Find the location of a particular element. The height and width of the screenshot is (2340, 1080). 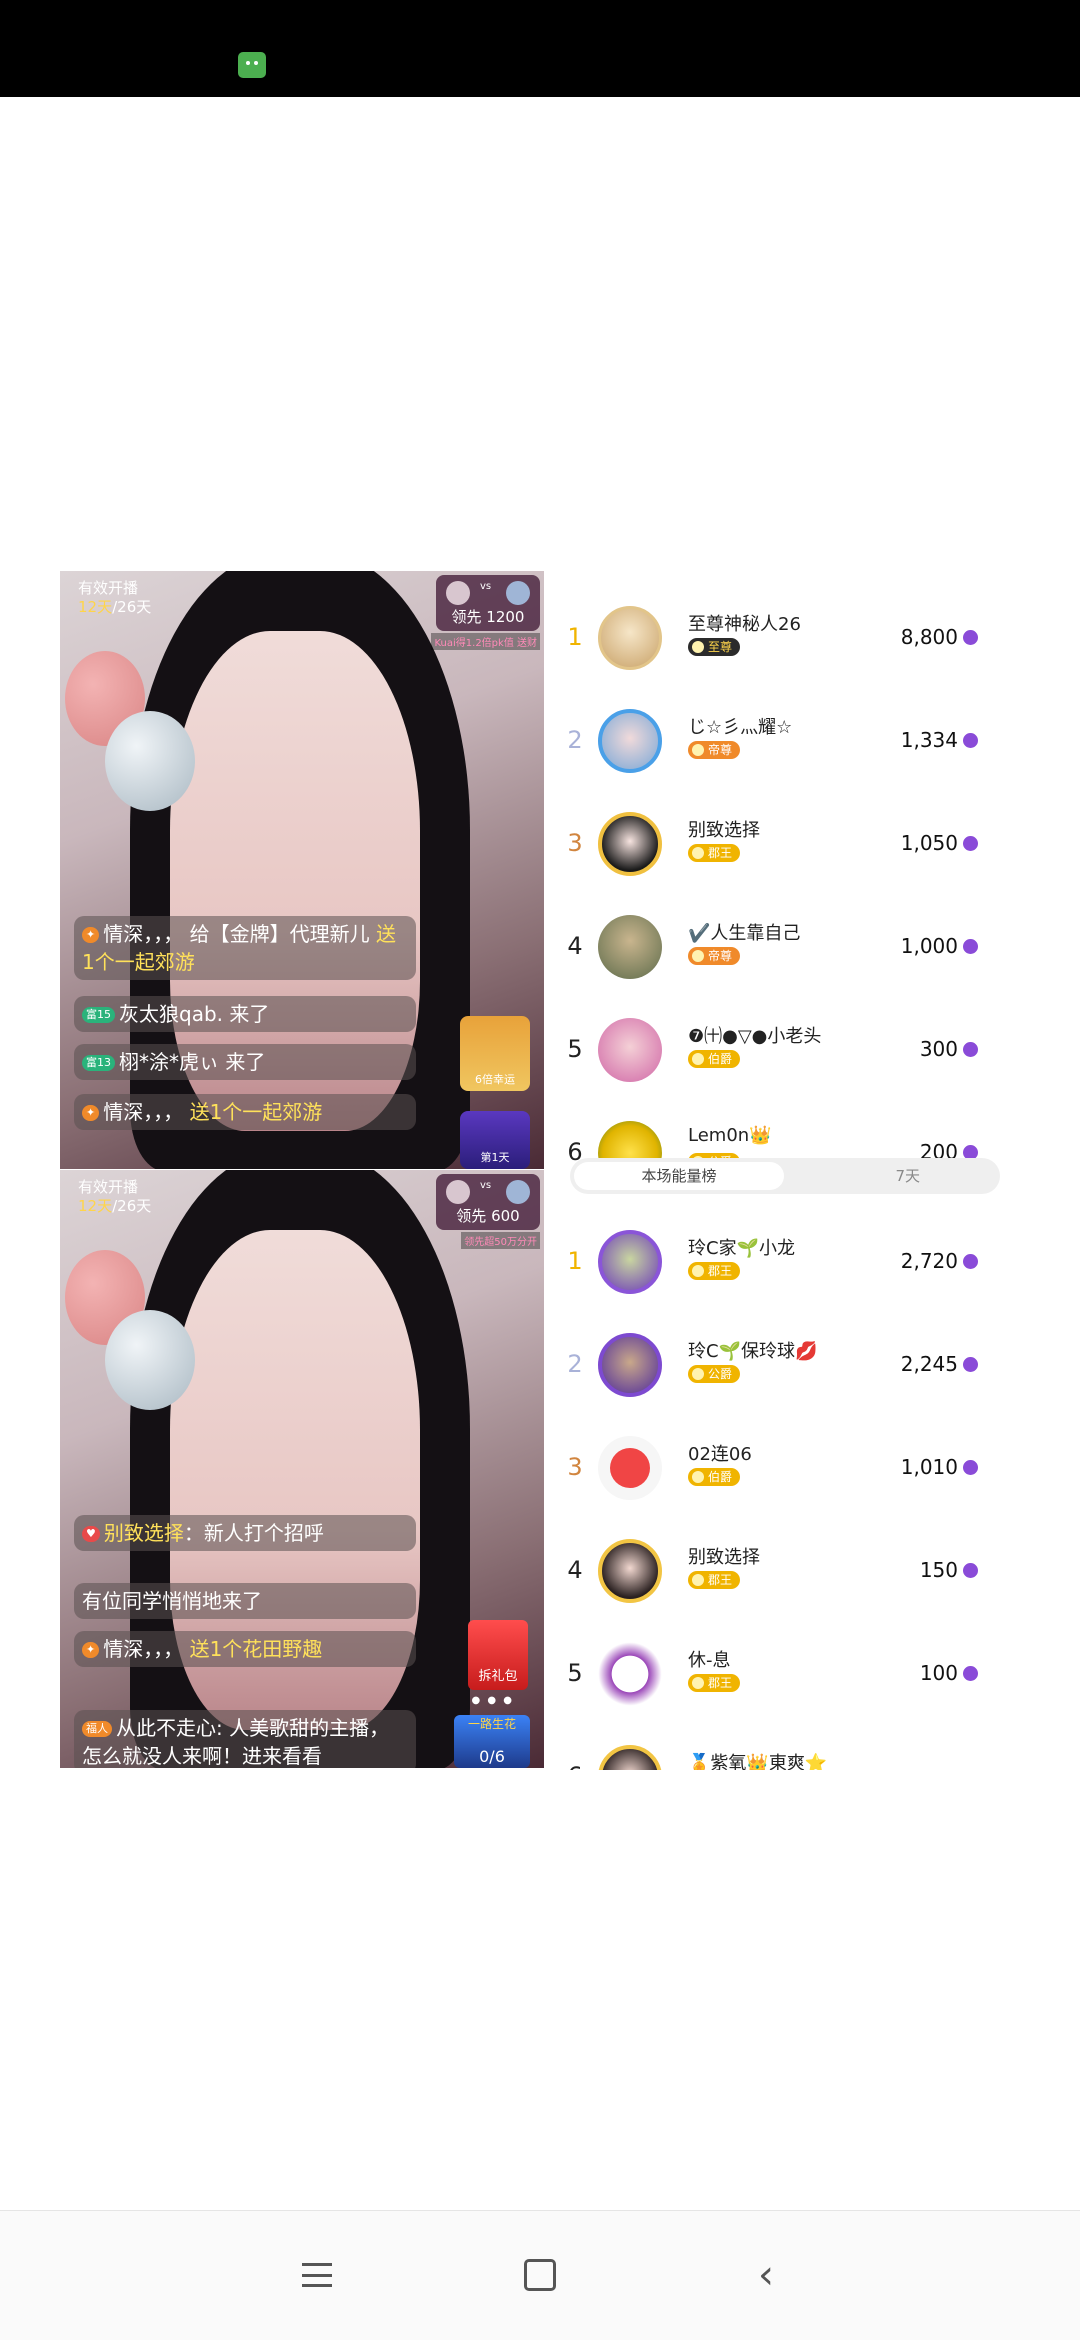

user-name: 🏅紫氧👑東爽⭐ is located at coordinates (758, 1761).